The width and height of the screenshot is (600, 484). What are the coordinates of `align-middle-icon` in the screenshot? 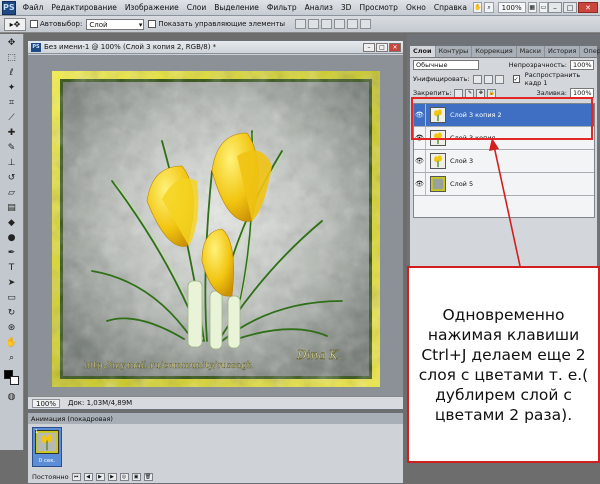 It's located at (314, 24).